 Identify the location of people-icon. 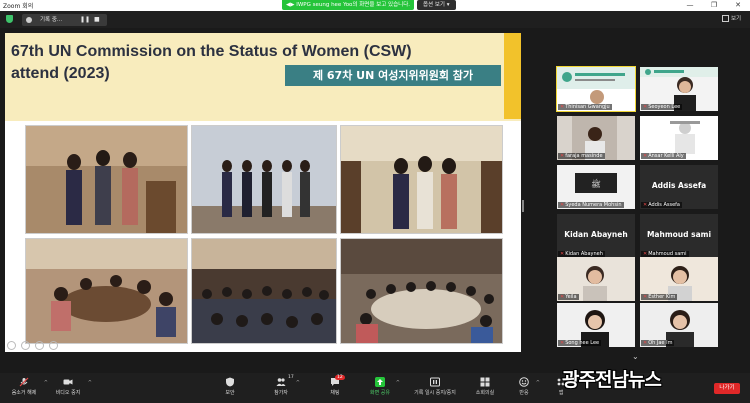
(281, 382).